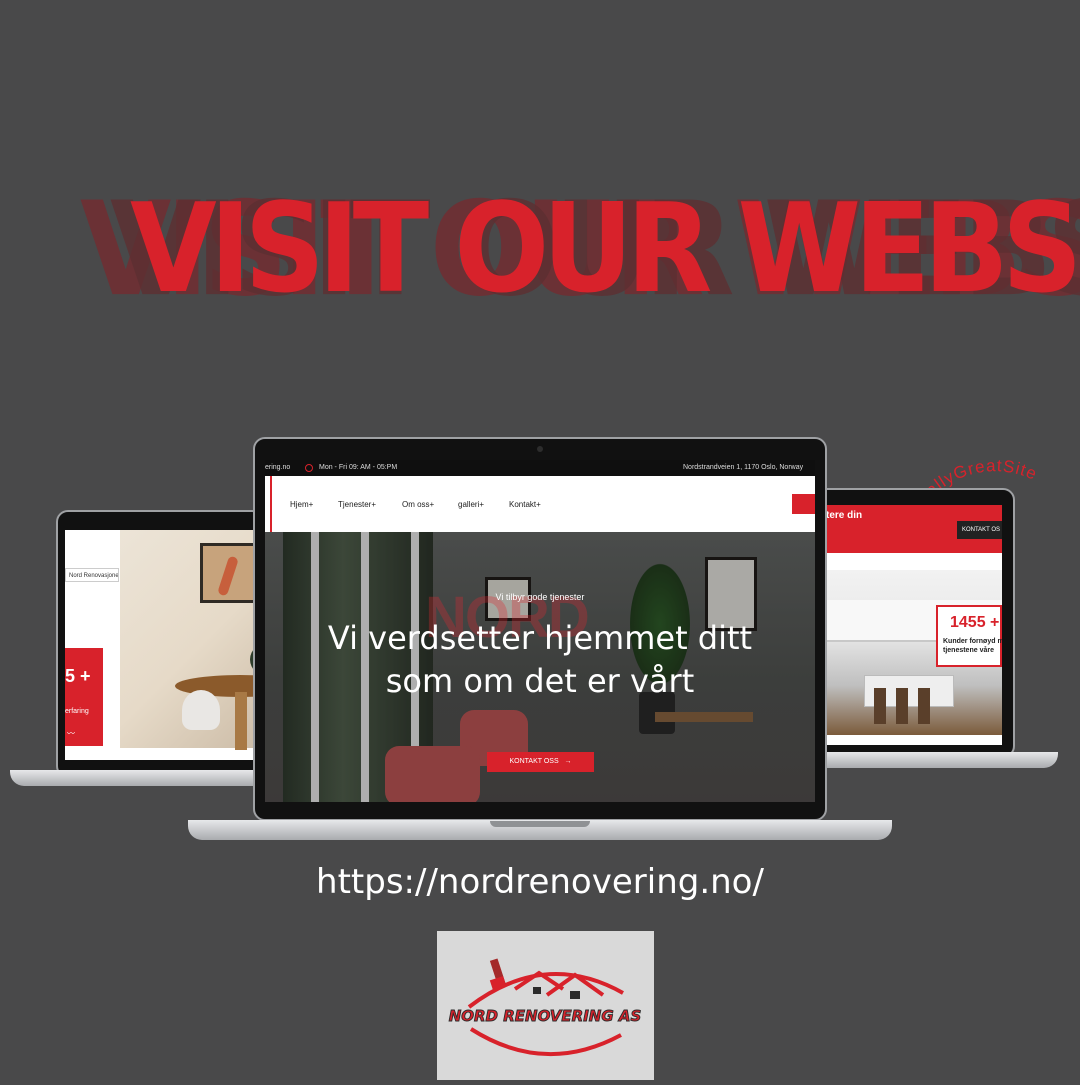 The image size is (1080, 1085). I want to click on site-domain: ering.no, so click(278, 467).